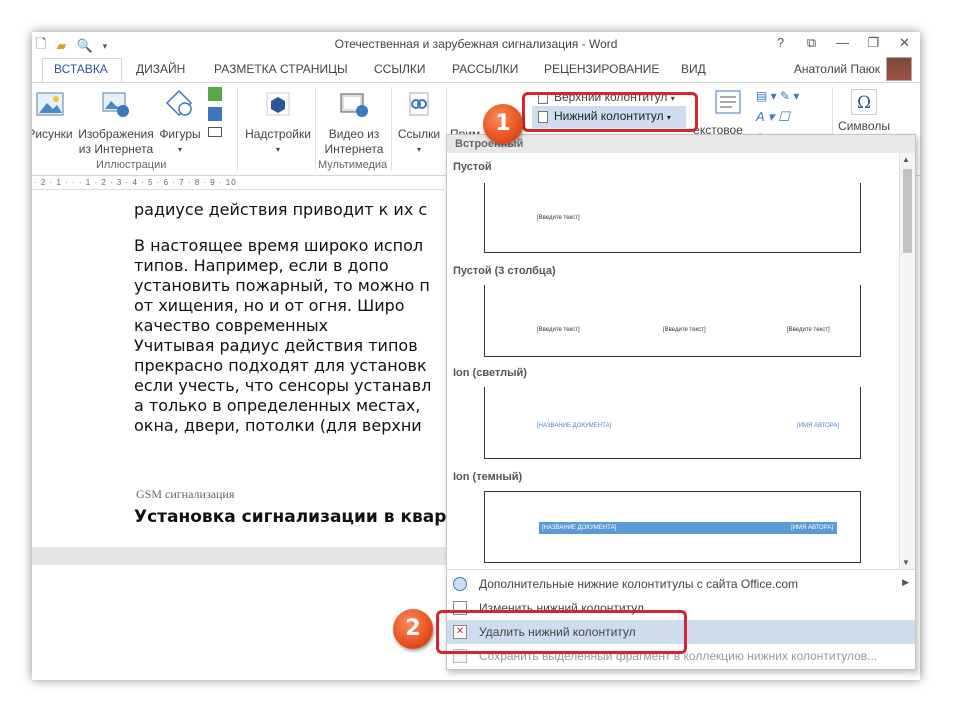 The height and width of the screenshot is (712, 953). I want to click on links-label: Ссылки, so click(419, 134).